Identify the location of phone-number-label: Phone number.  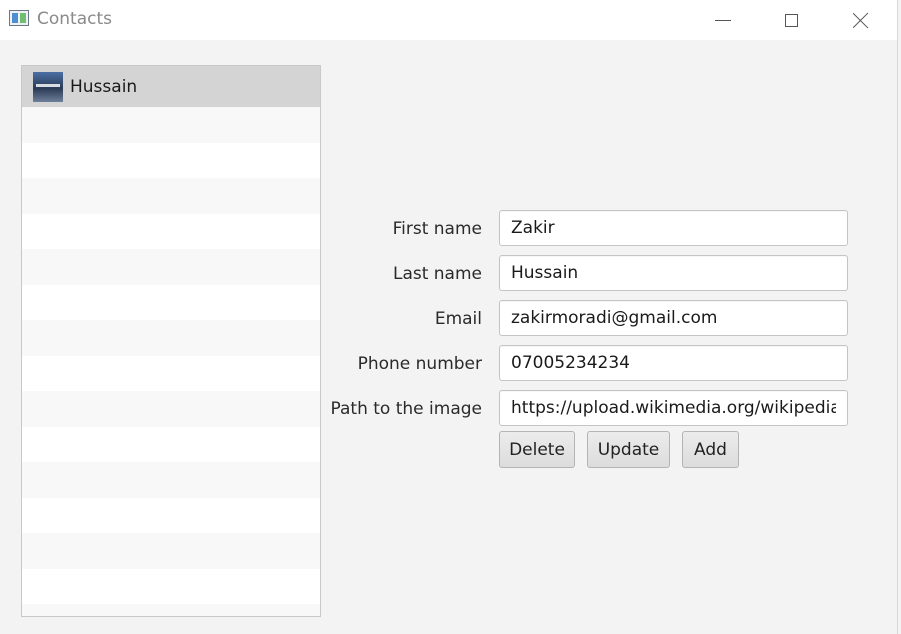
(419, 364).